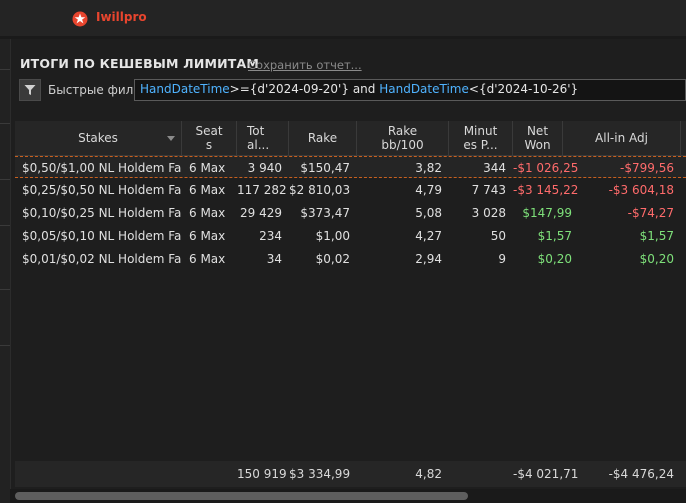 Image resolution: width=686 pixels, height=503 pixels. What do you see at coordinates (323, 138) in the screenshot?
I see `col-header-rake: Rake` at bounding box center [323, 138].